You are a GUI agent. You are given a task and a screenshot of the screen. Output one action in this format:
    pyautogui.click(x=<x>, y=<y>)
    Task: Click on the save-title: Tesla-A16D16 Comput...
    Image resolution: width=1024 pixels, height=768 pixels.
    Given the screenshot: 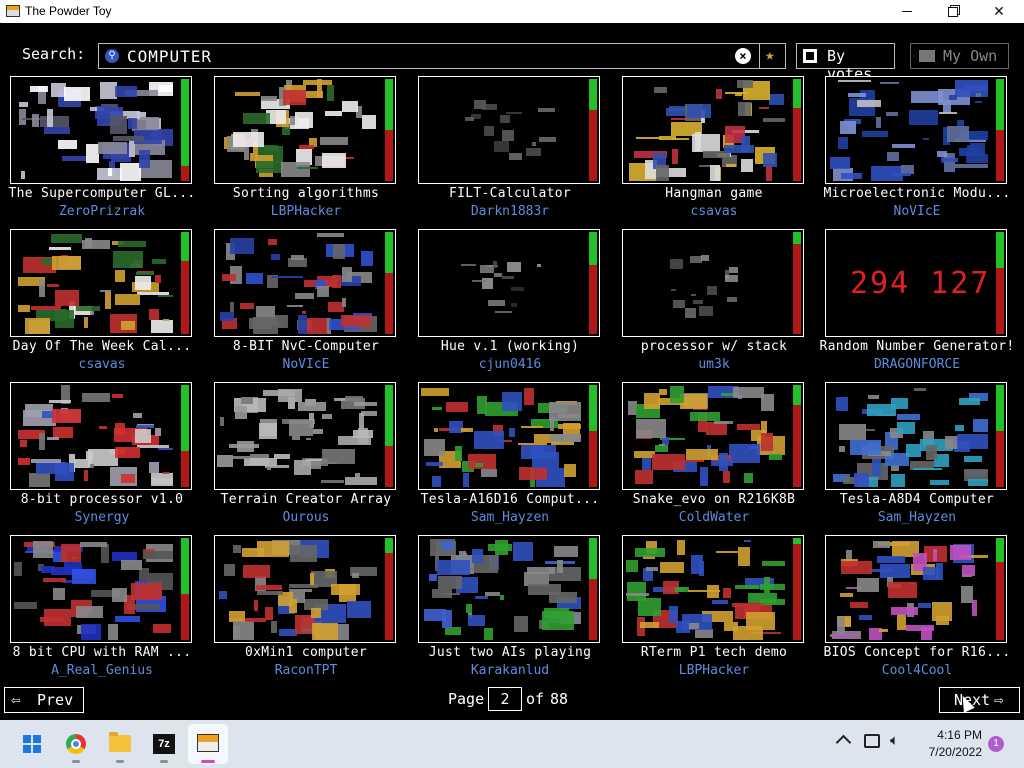 What is the action you would take?
    pyautogui.click(x=510, y=499)
    